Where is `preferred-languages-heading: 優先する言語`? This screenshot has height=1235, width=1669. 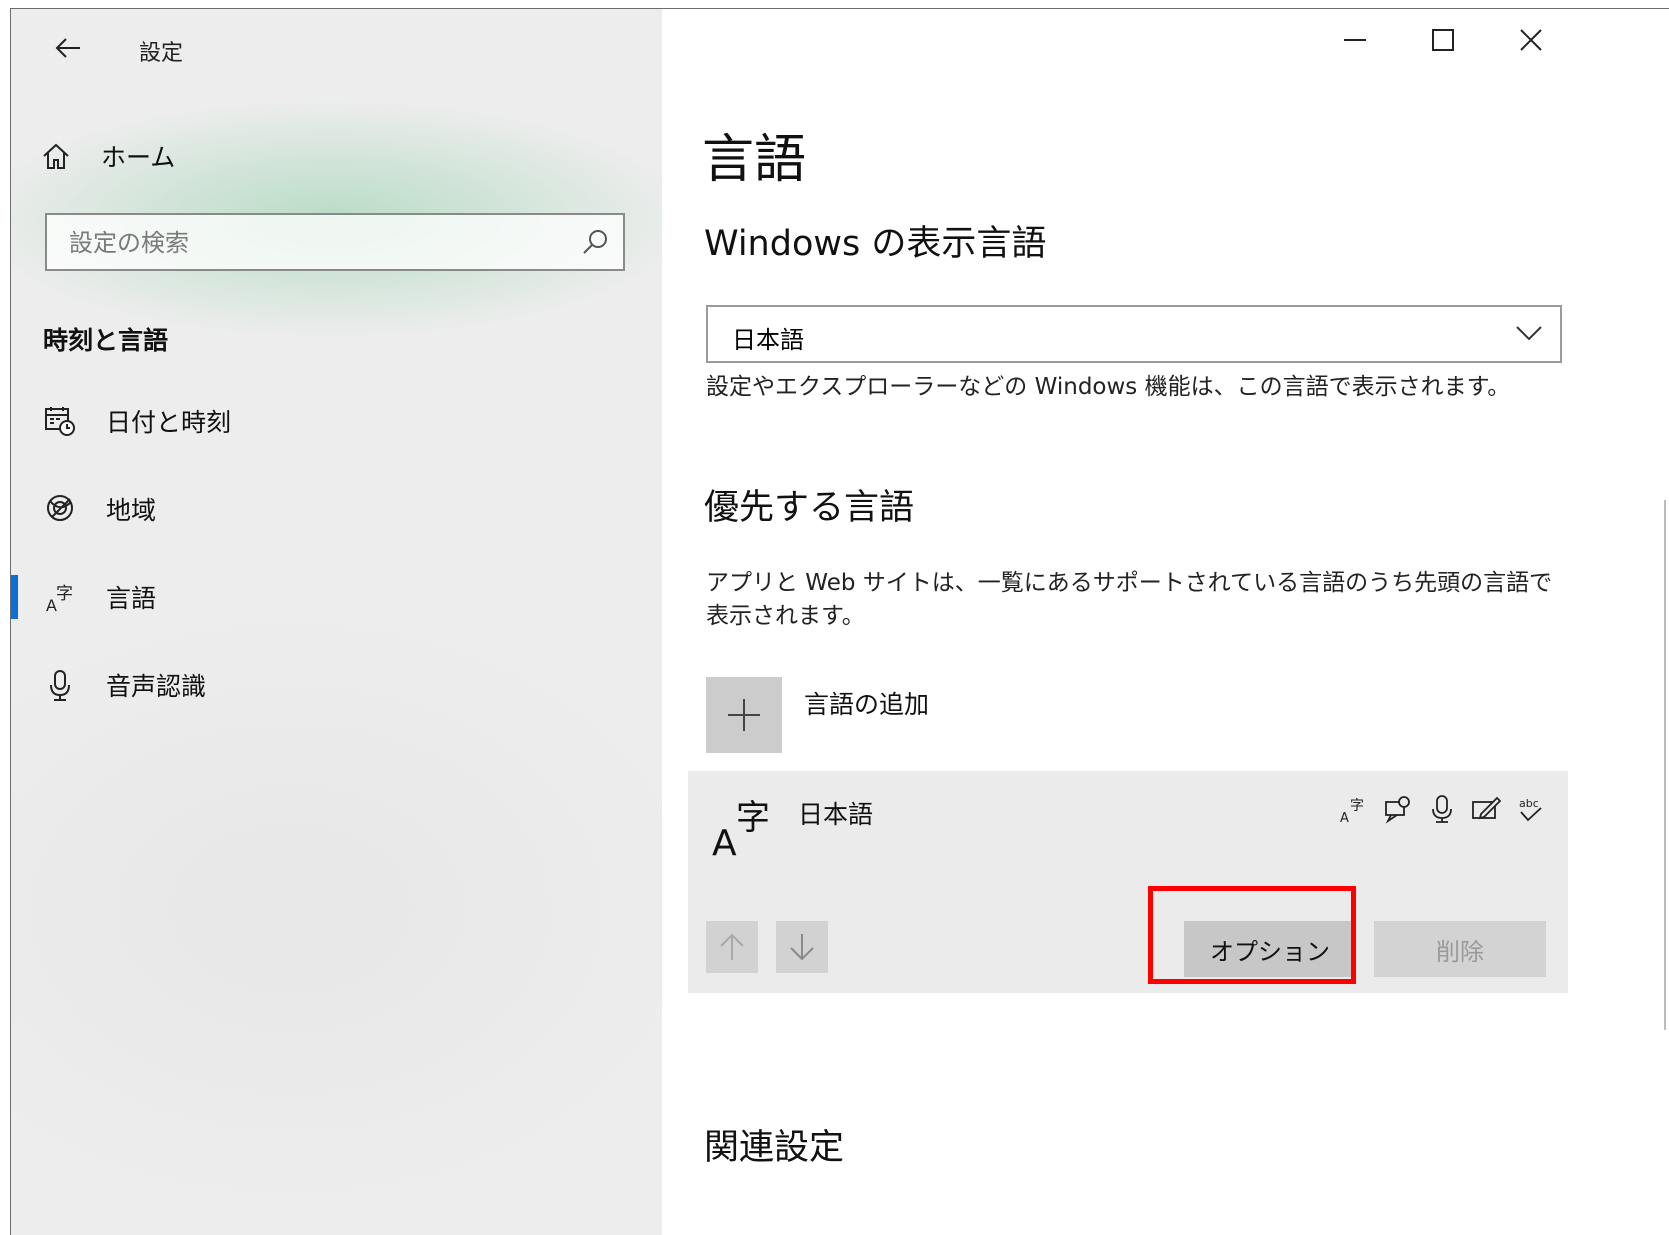 preferred-languages-heading: 優先する言語 is located at coordinates (809, 508).